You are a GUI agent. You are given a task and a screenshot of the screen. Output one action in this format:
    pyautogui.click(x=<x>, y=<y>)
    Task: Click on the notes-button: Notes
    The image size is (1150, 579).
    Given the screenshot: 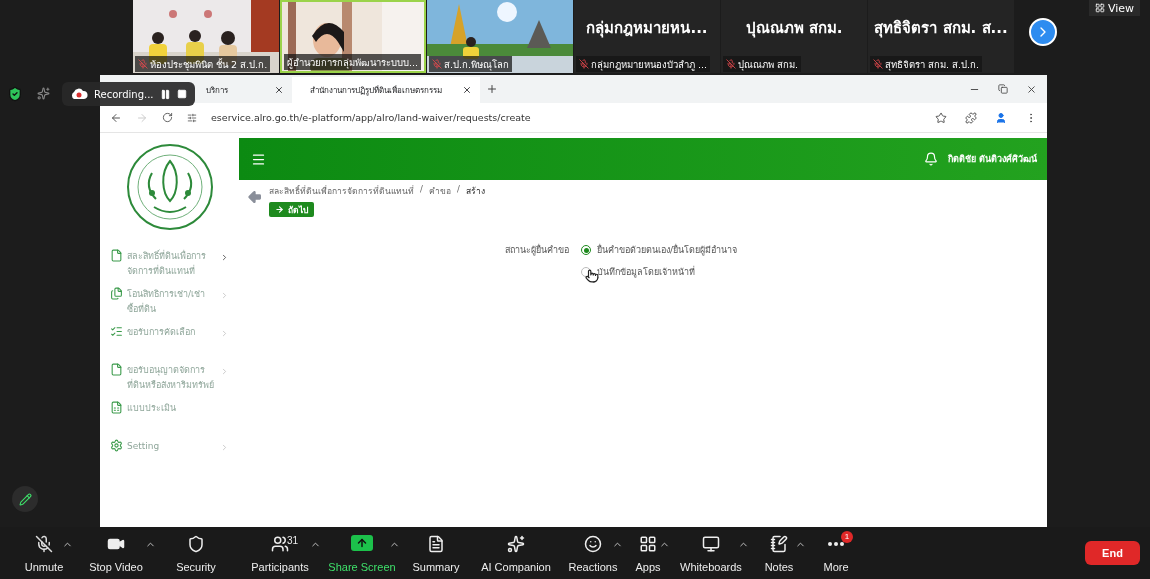 What is the action you would take?
    pyautogui.click(x=779, y=553)
    